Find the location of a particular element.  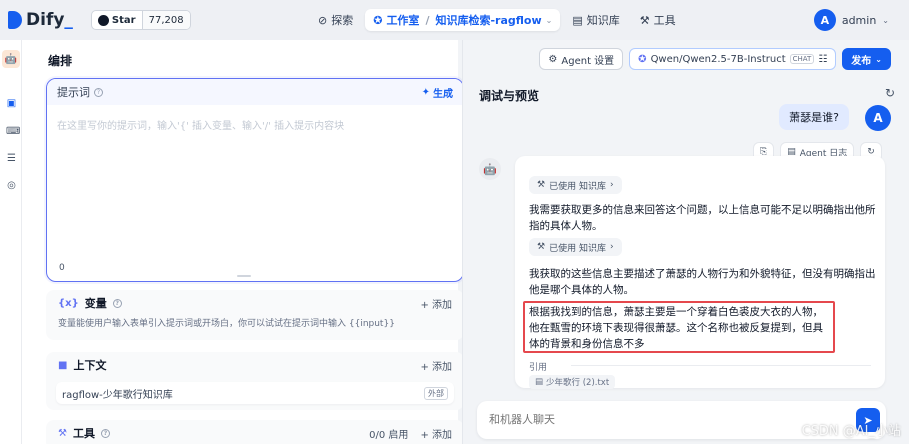

github-star-button: Star 77,208 is located at coordinates (140, 20).